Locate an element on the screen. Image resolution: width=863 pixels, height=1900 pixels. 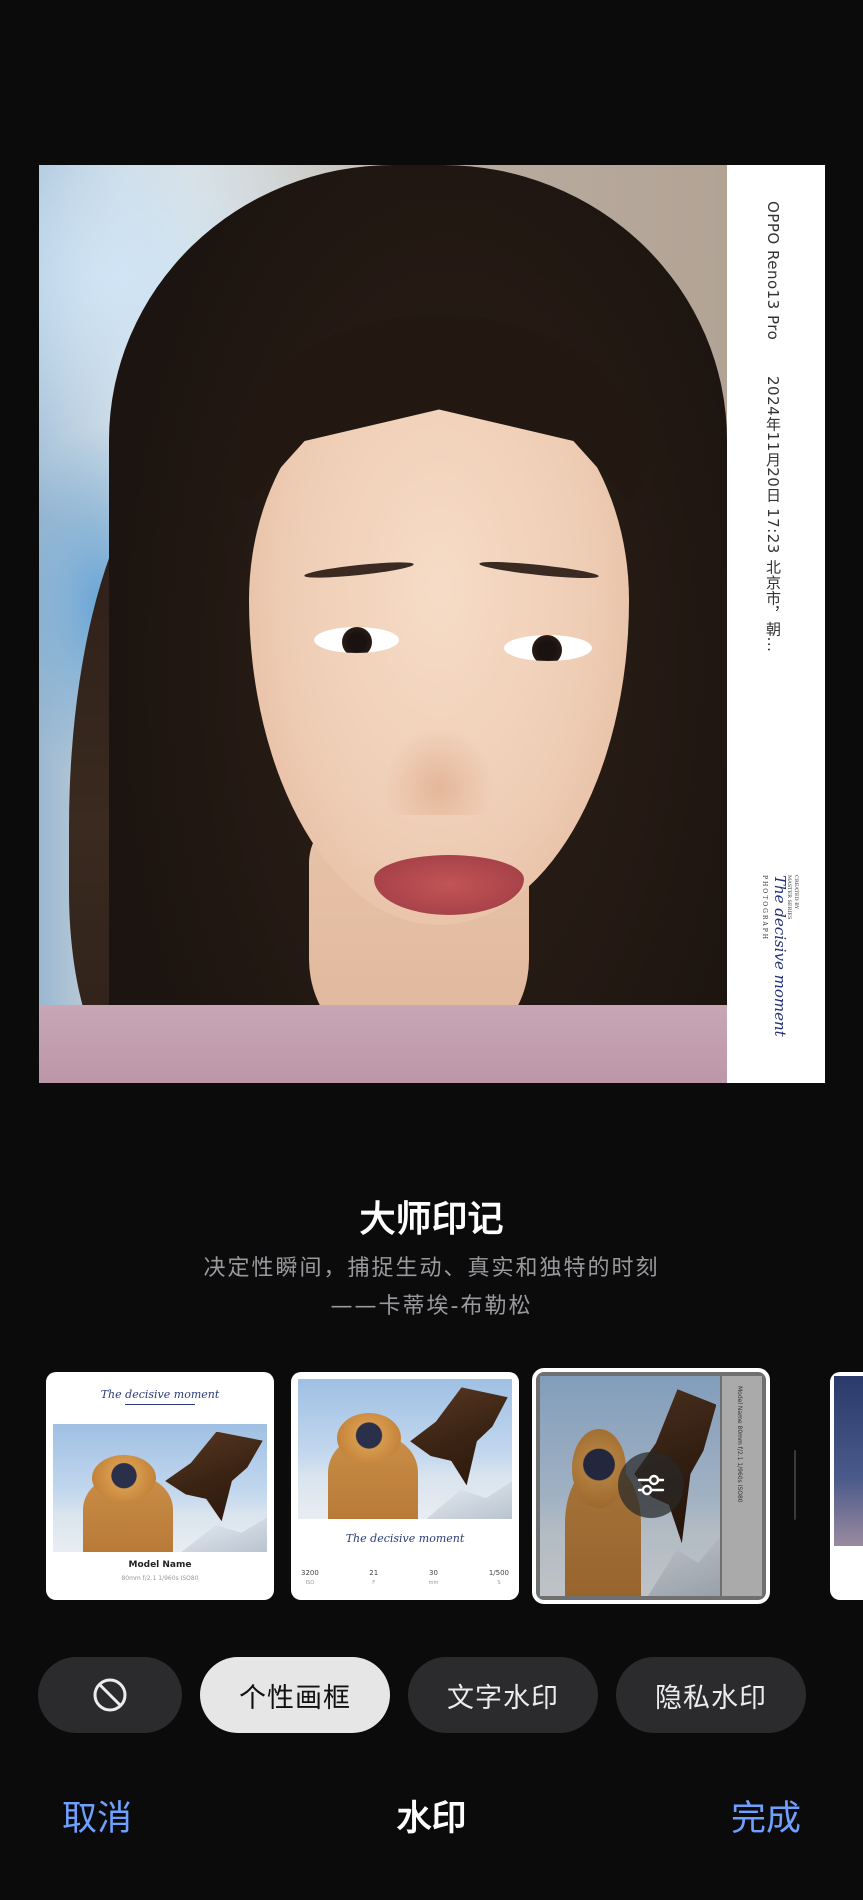
watermark-category-tabs: 个性画框 文字水印 隐私水印 is located at coordinates (431, 1696).